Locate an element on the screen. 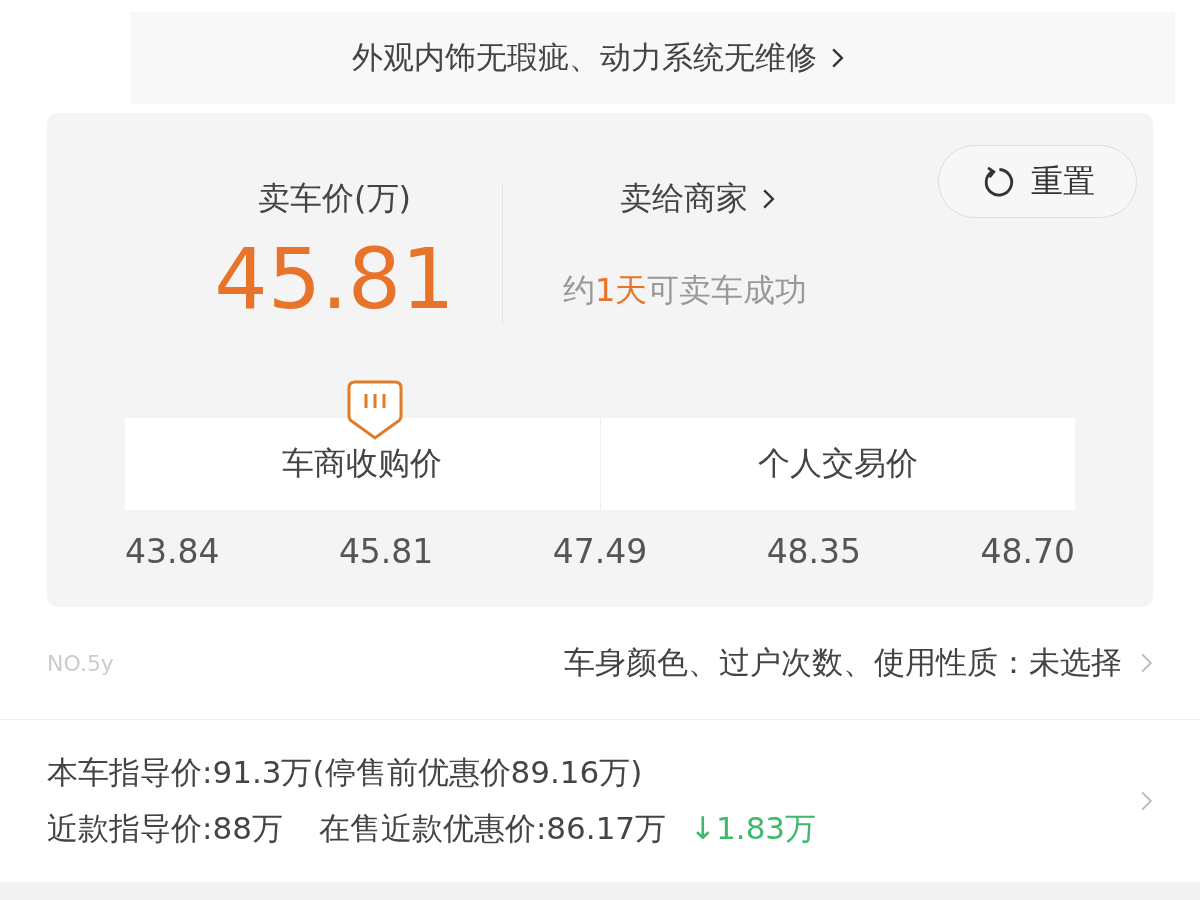  price-drop: ↓1.83万 is located at coordinates (753, 828).